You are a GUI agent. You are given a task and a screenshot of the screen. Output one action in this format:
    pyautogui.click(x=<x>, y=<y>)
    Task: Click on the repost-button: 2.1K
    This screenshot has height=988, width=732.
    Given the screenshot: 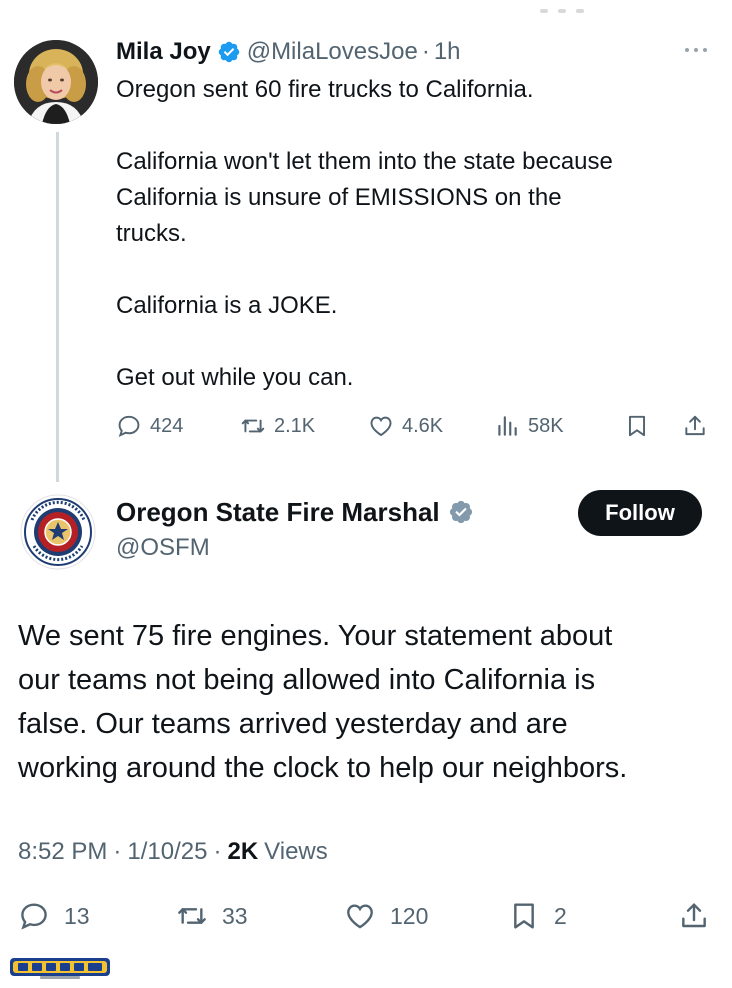 What is the action you would take?
    pyautogui.click(x=277, y=426)
    